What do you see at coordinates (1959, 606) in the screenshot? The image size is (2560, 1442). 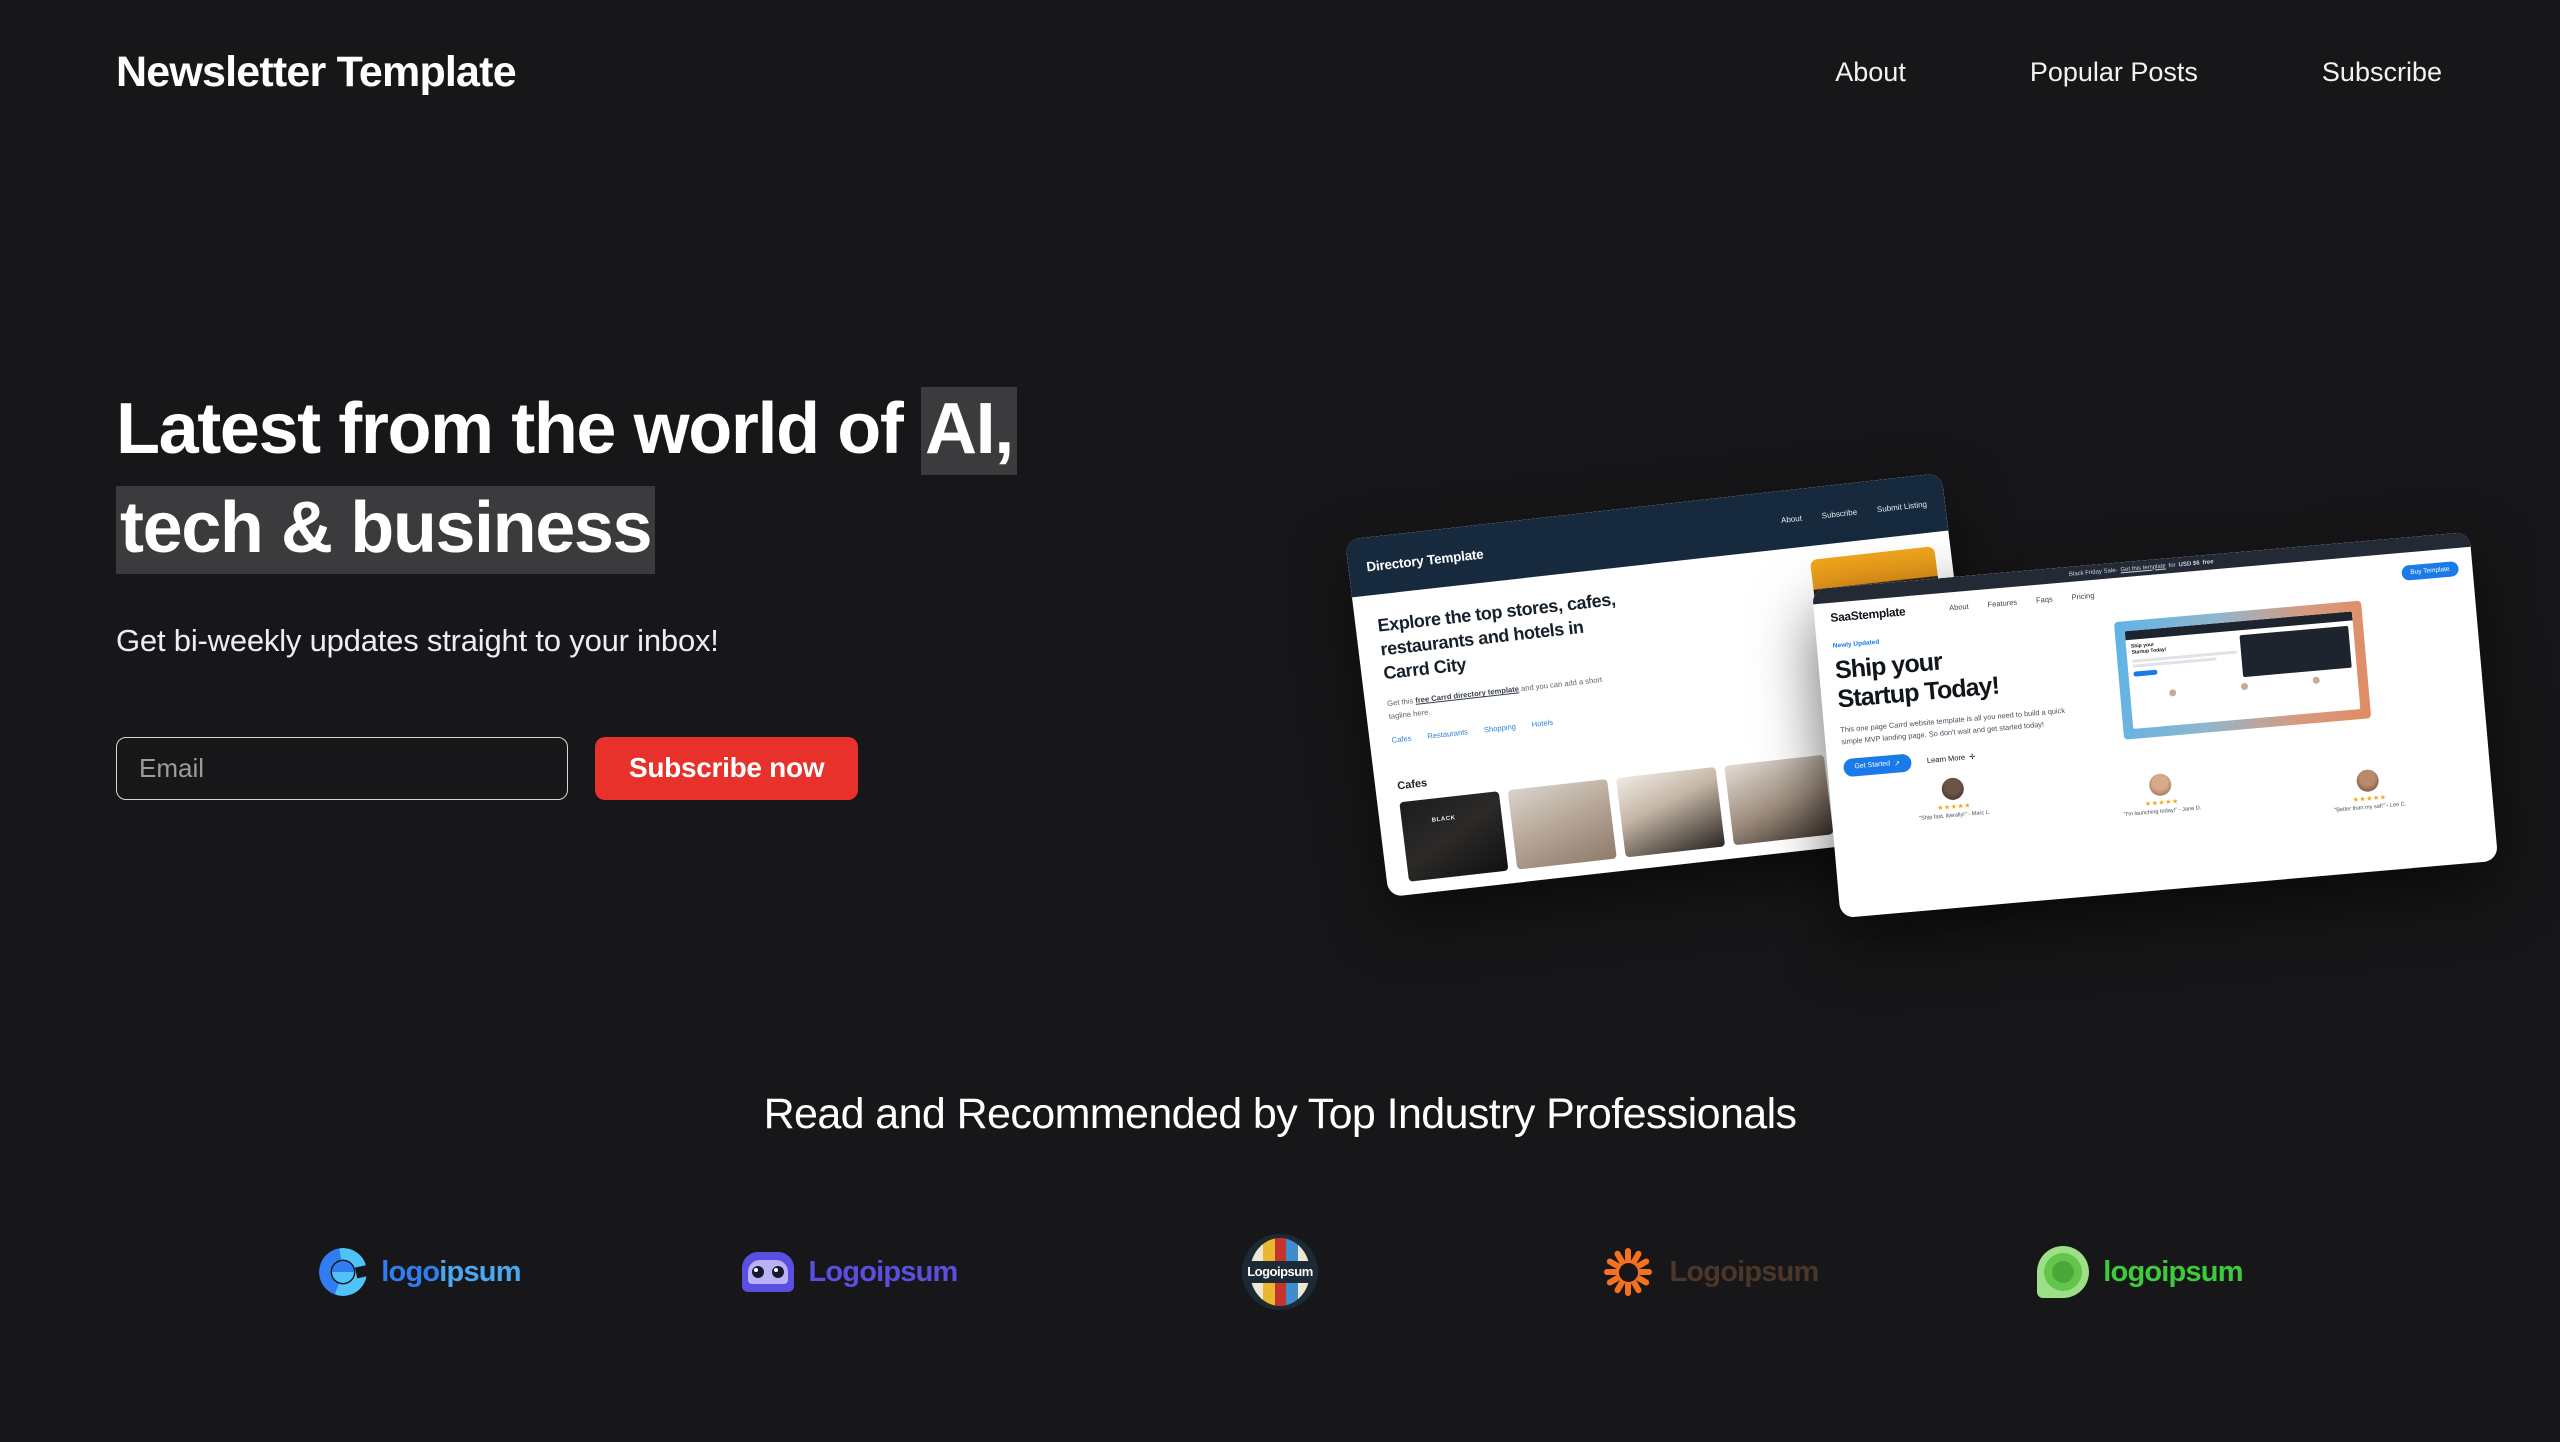 I see `saas-nav-about: About` at bounding box center [1959, 606].